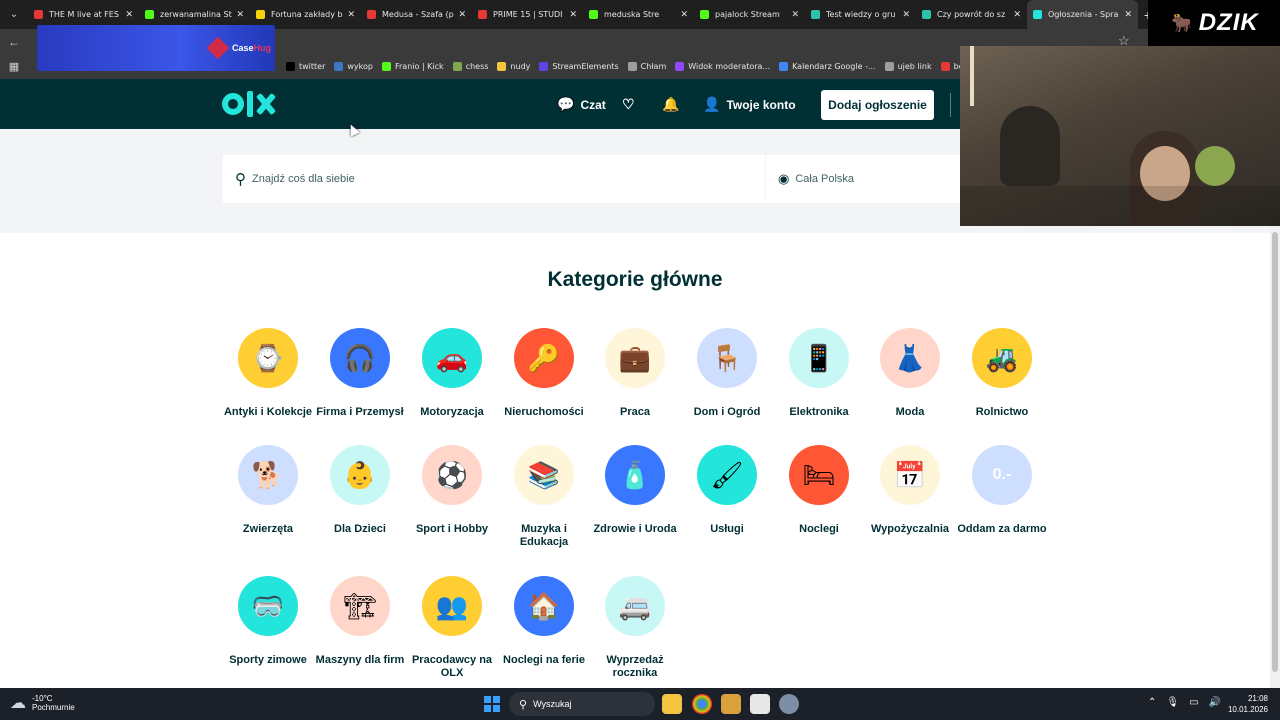 This screenshot has width=1280, height=720. I want to click on browser-tab: Test wiedzy o gru ✕, so click(860, 14).